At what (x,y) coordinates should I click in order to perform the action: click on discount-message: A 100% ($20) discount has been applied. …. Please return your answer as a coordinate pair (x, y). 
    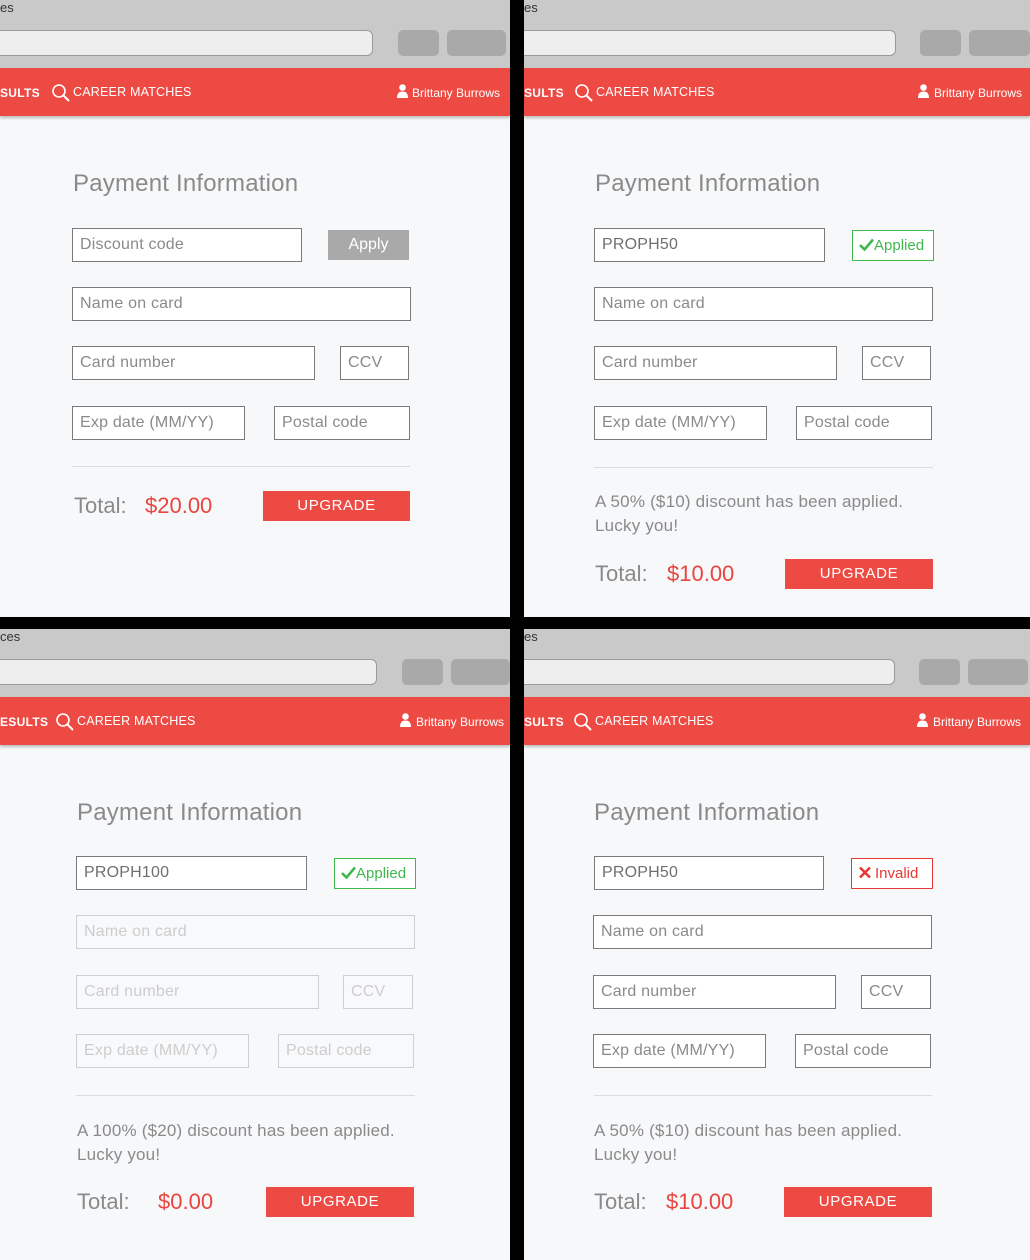
    Looking at the image, I should click on (236, 1143).